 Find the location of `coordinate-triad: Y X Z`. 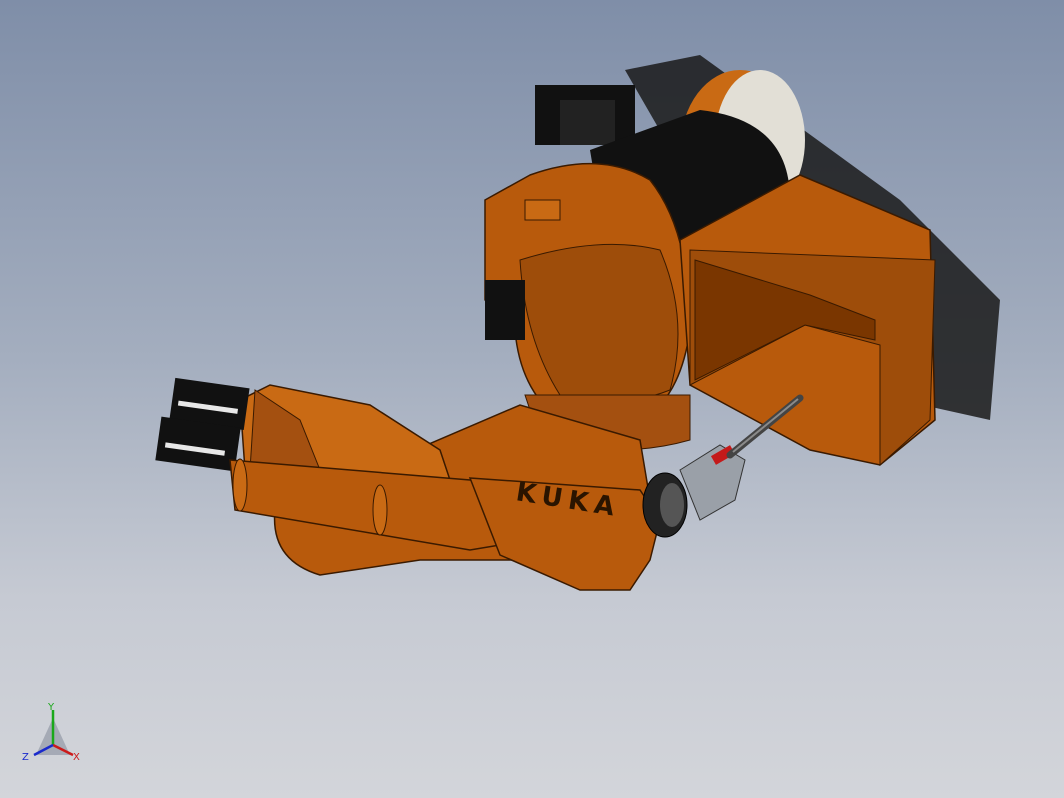

coordinate-triad: Y X Z is located at coordinates (51, 732).